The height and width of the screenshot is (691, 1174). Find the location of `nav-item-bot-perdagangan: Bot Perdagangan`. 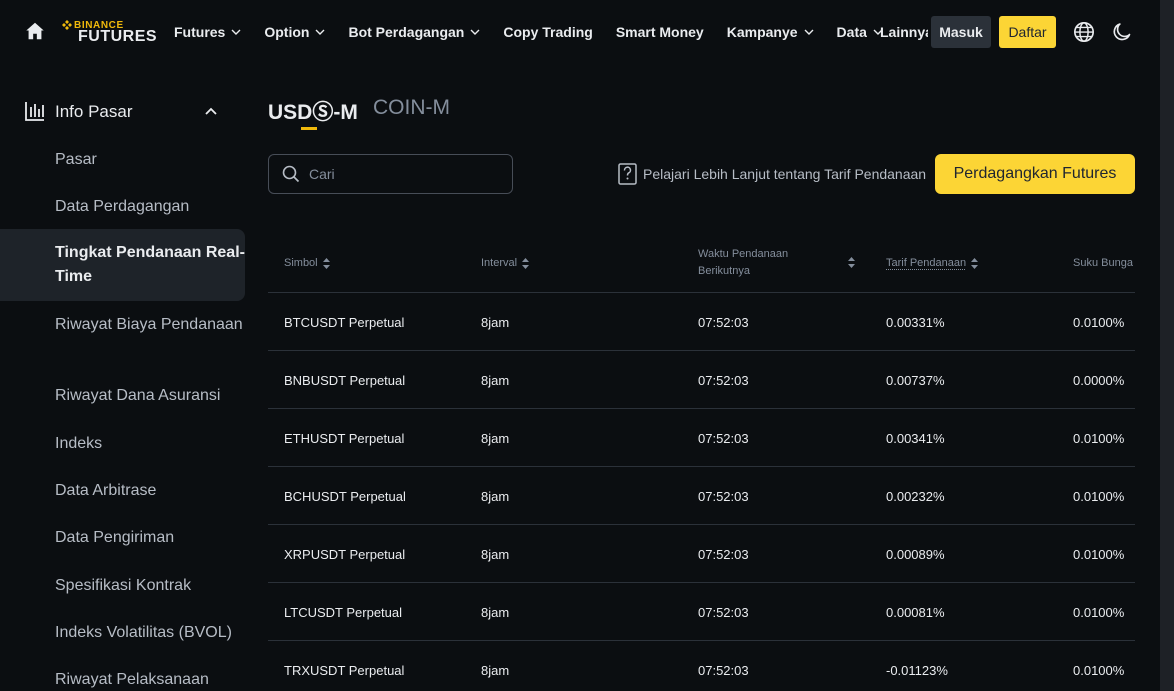

nav-item-bot-perdagangan: Bot Perdagangan is located at coordinates (414, 32).